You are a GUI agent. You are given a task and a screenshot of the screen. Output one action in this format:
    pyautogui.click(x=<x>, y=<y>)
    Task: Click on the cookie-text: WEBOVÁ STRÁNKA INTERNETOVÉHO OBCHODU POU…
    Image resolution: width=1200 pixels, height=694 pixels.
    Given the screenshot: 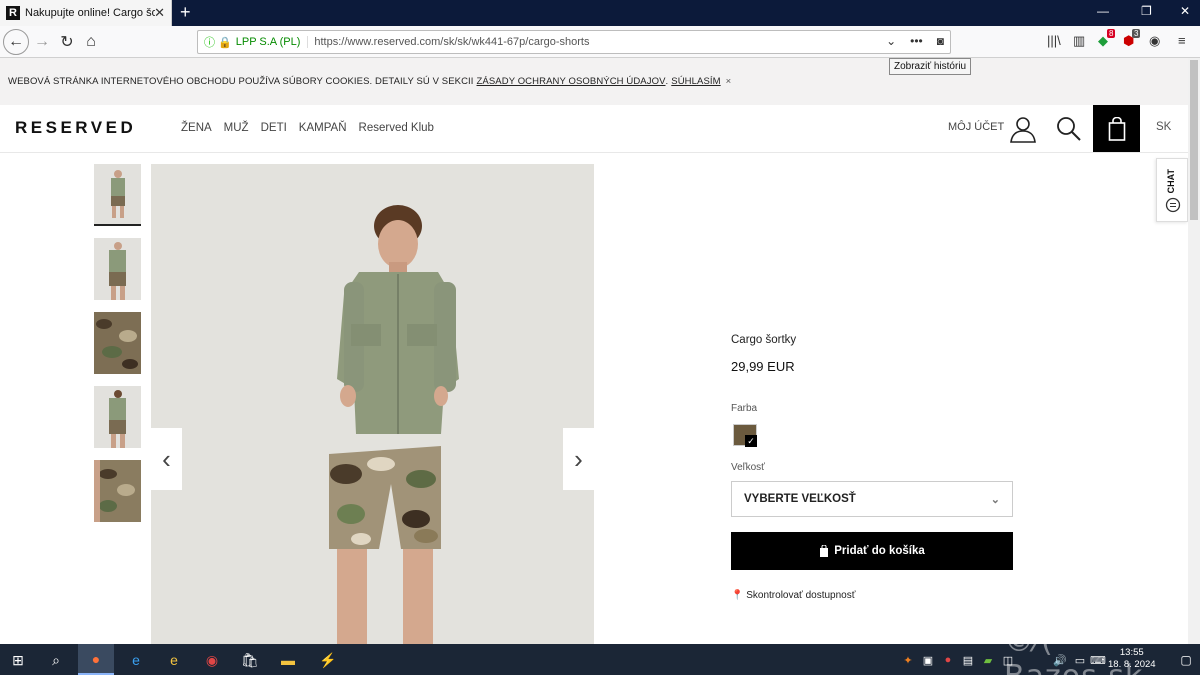 What is the action you would take?
    pyautogui.click(x=241, y=81)
    